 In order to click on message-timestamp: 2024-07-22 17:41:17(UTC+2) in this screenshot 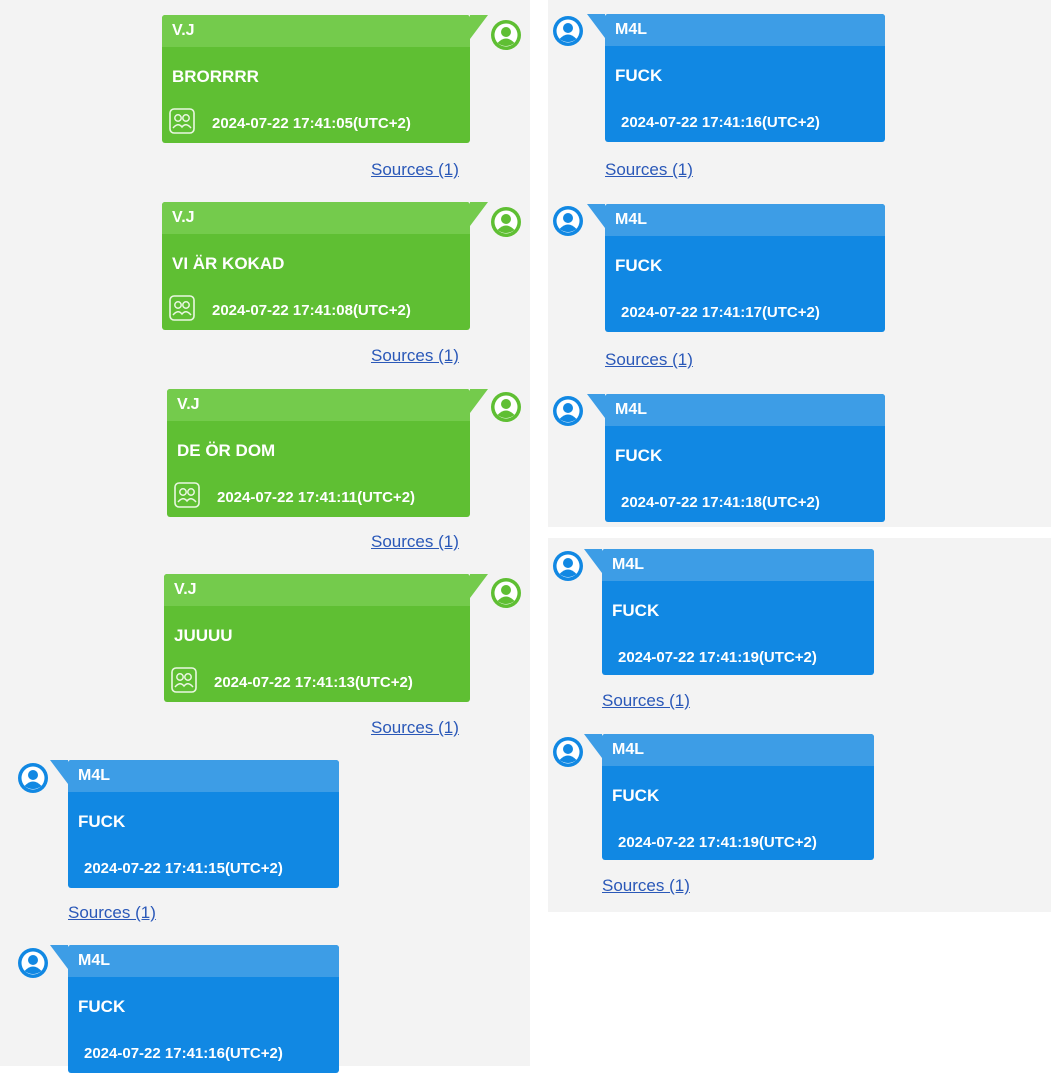, I will do `click(720, 312)`.